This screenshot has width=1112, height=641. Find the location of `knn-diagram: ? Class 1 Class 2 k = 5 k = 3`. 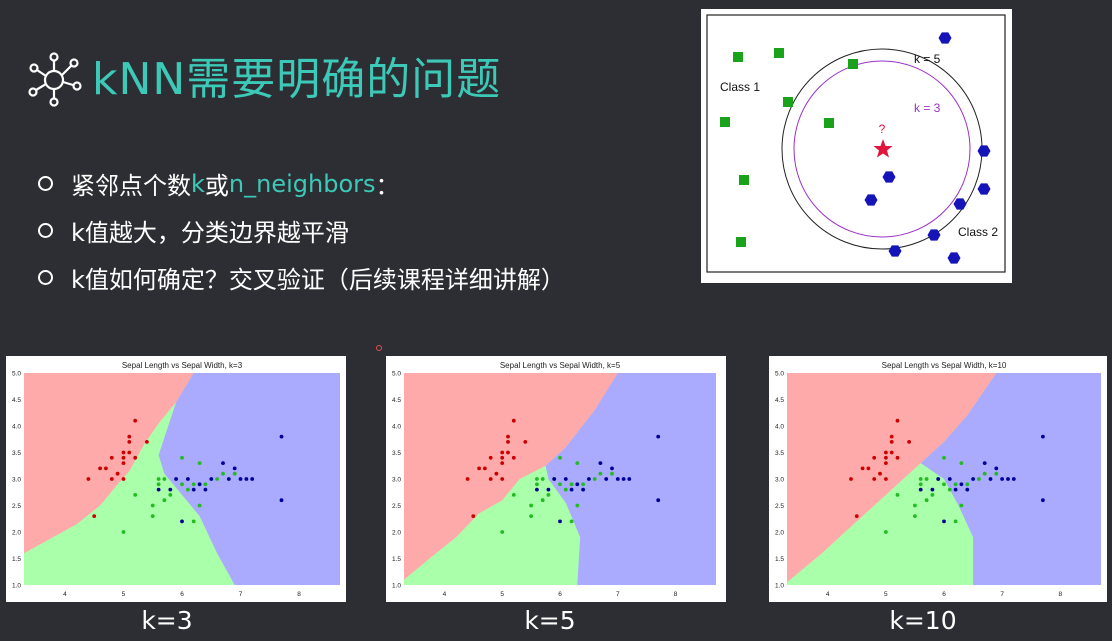

knn-diagram: ? Class 1 Class 2 k = 5 k = 3 is located at coordinates (856, 146).